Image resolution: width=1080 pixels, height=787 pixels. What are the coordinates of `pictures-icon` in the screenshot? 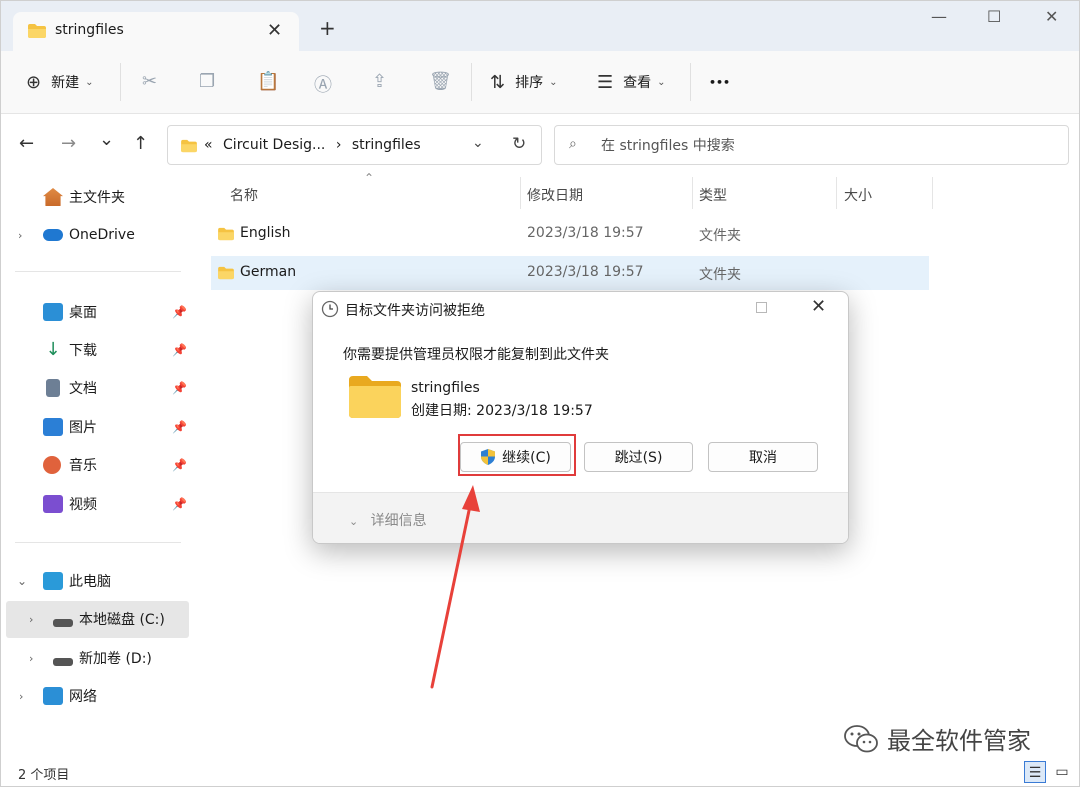 It's located at (53, 427).